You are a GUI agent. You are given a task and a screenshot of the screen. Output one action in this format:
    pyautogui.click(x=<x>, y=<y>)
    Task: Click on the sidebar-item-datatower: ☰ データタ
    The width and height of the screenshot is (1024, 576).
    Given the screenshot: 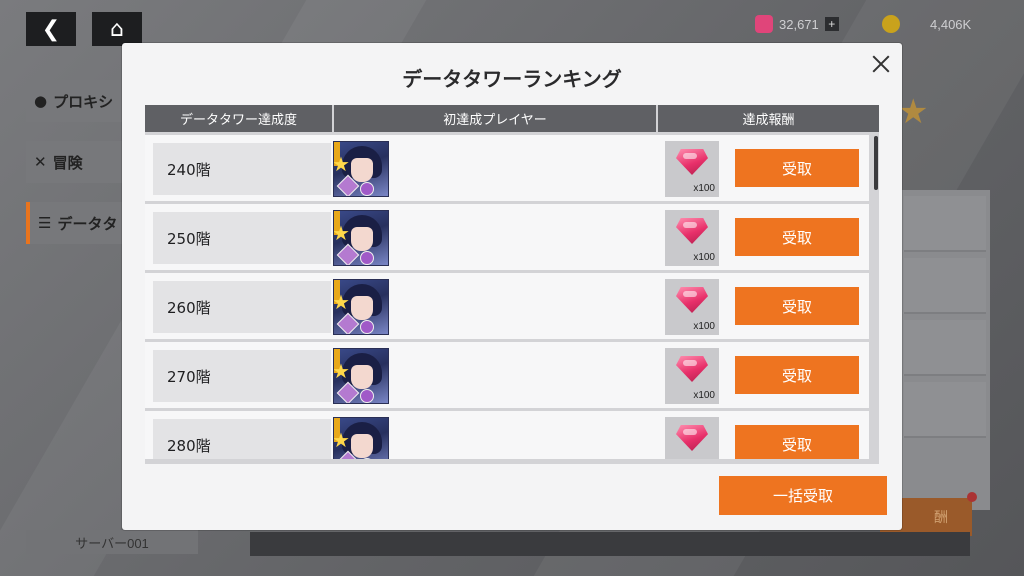 What is the action you would take?
    pyautogui.click(x=81, y=223)
    